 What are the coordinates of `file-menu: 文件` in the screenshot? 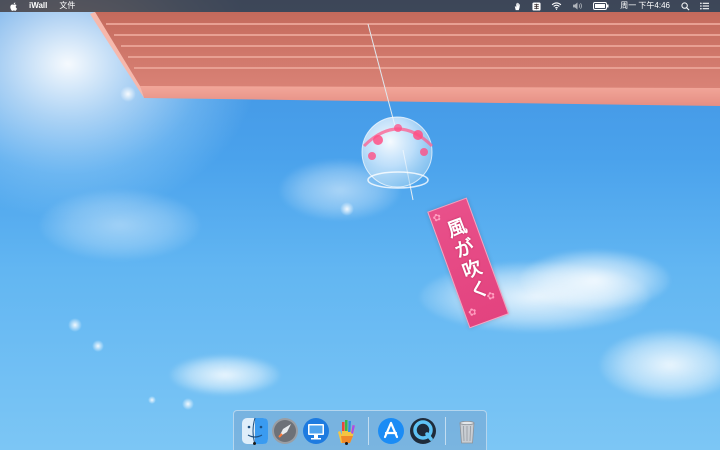 It's located at (67, 6).